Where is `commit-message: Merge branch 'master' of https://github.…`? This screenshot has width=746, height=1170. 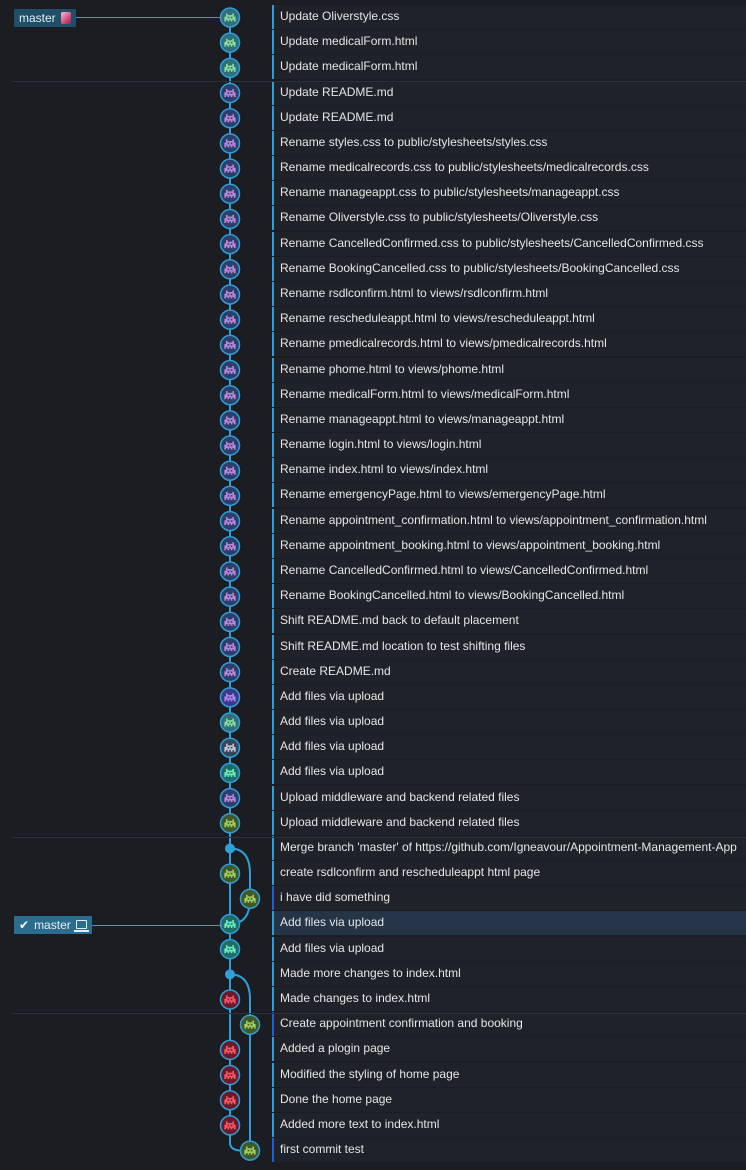 commit-message: Merge branch 'master' of https://github.… is located at coordinates (508, 847).